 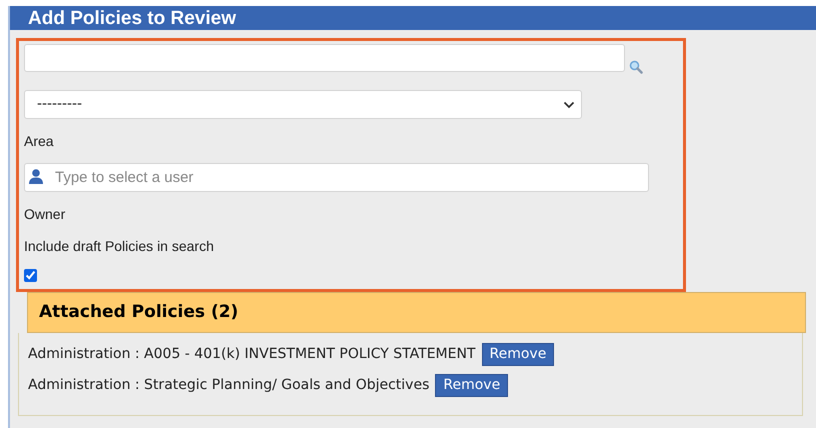 What do you see at coordinates (132, 18) in the screenshot?
I see `header-title: Add Policies to Review` at bounding box center [132, 18].